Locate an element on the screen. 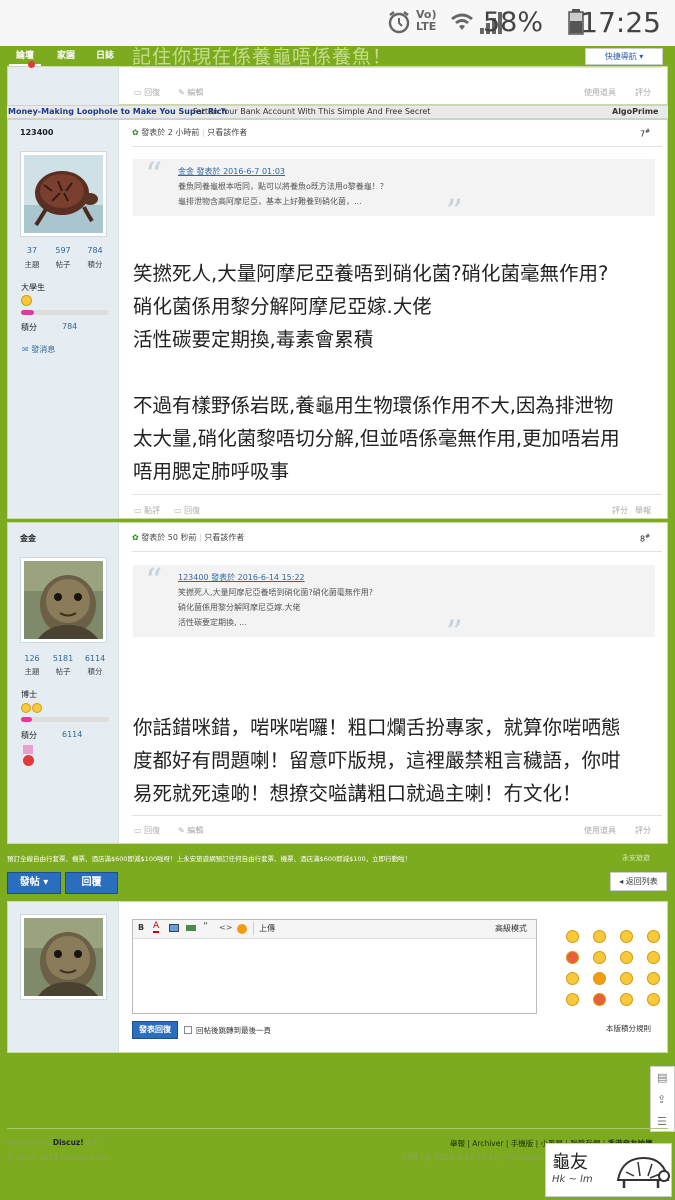 Image resolution: width=675 pixels, height=1200 pixels. nav-blog: 日誌 is located at coordinates (105, 54).